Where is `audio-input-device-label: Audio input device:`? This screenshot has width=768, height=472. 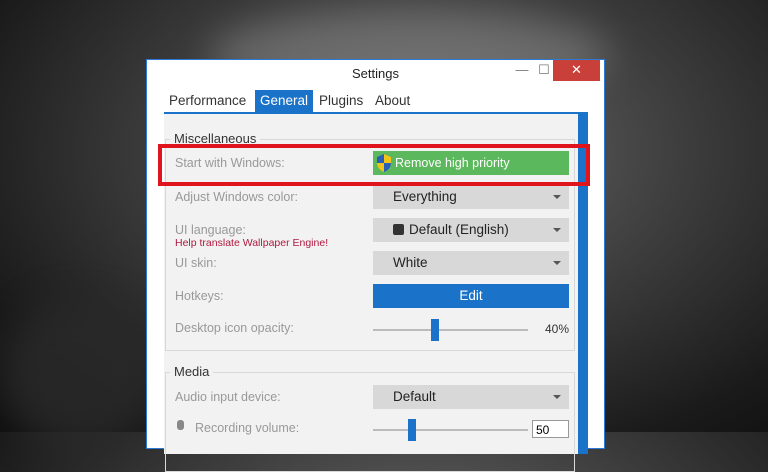
audio-input-device-label: Audio input device: is located at coordinates (228, 397).